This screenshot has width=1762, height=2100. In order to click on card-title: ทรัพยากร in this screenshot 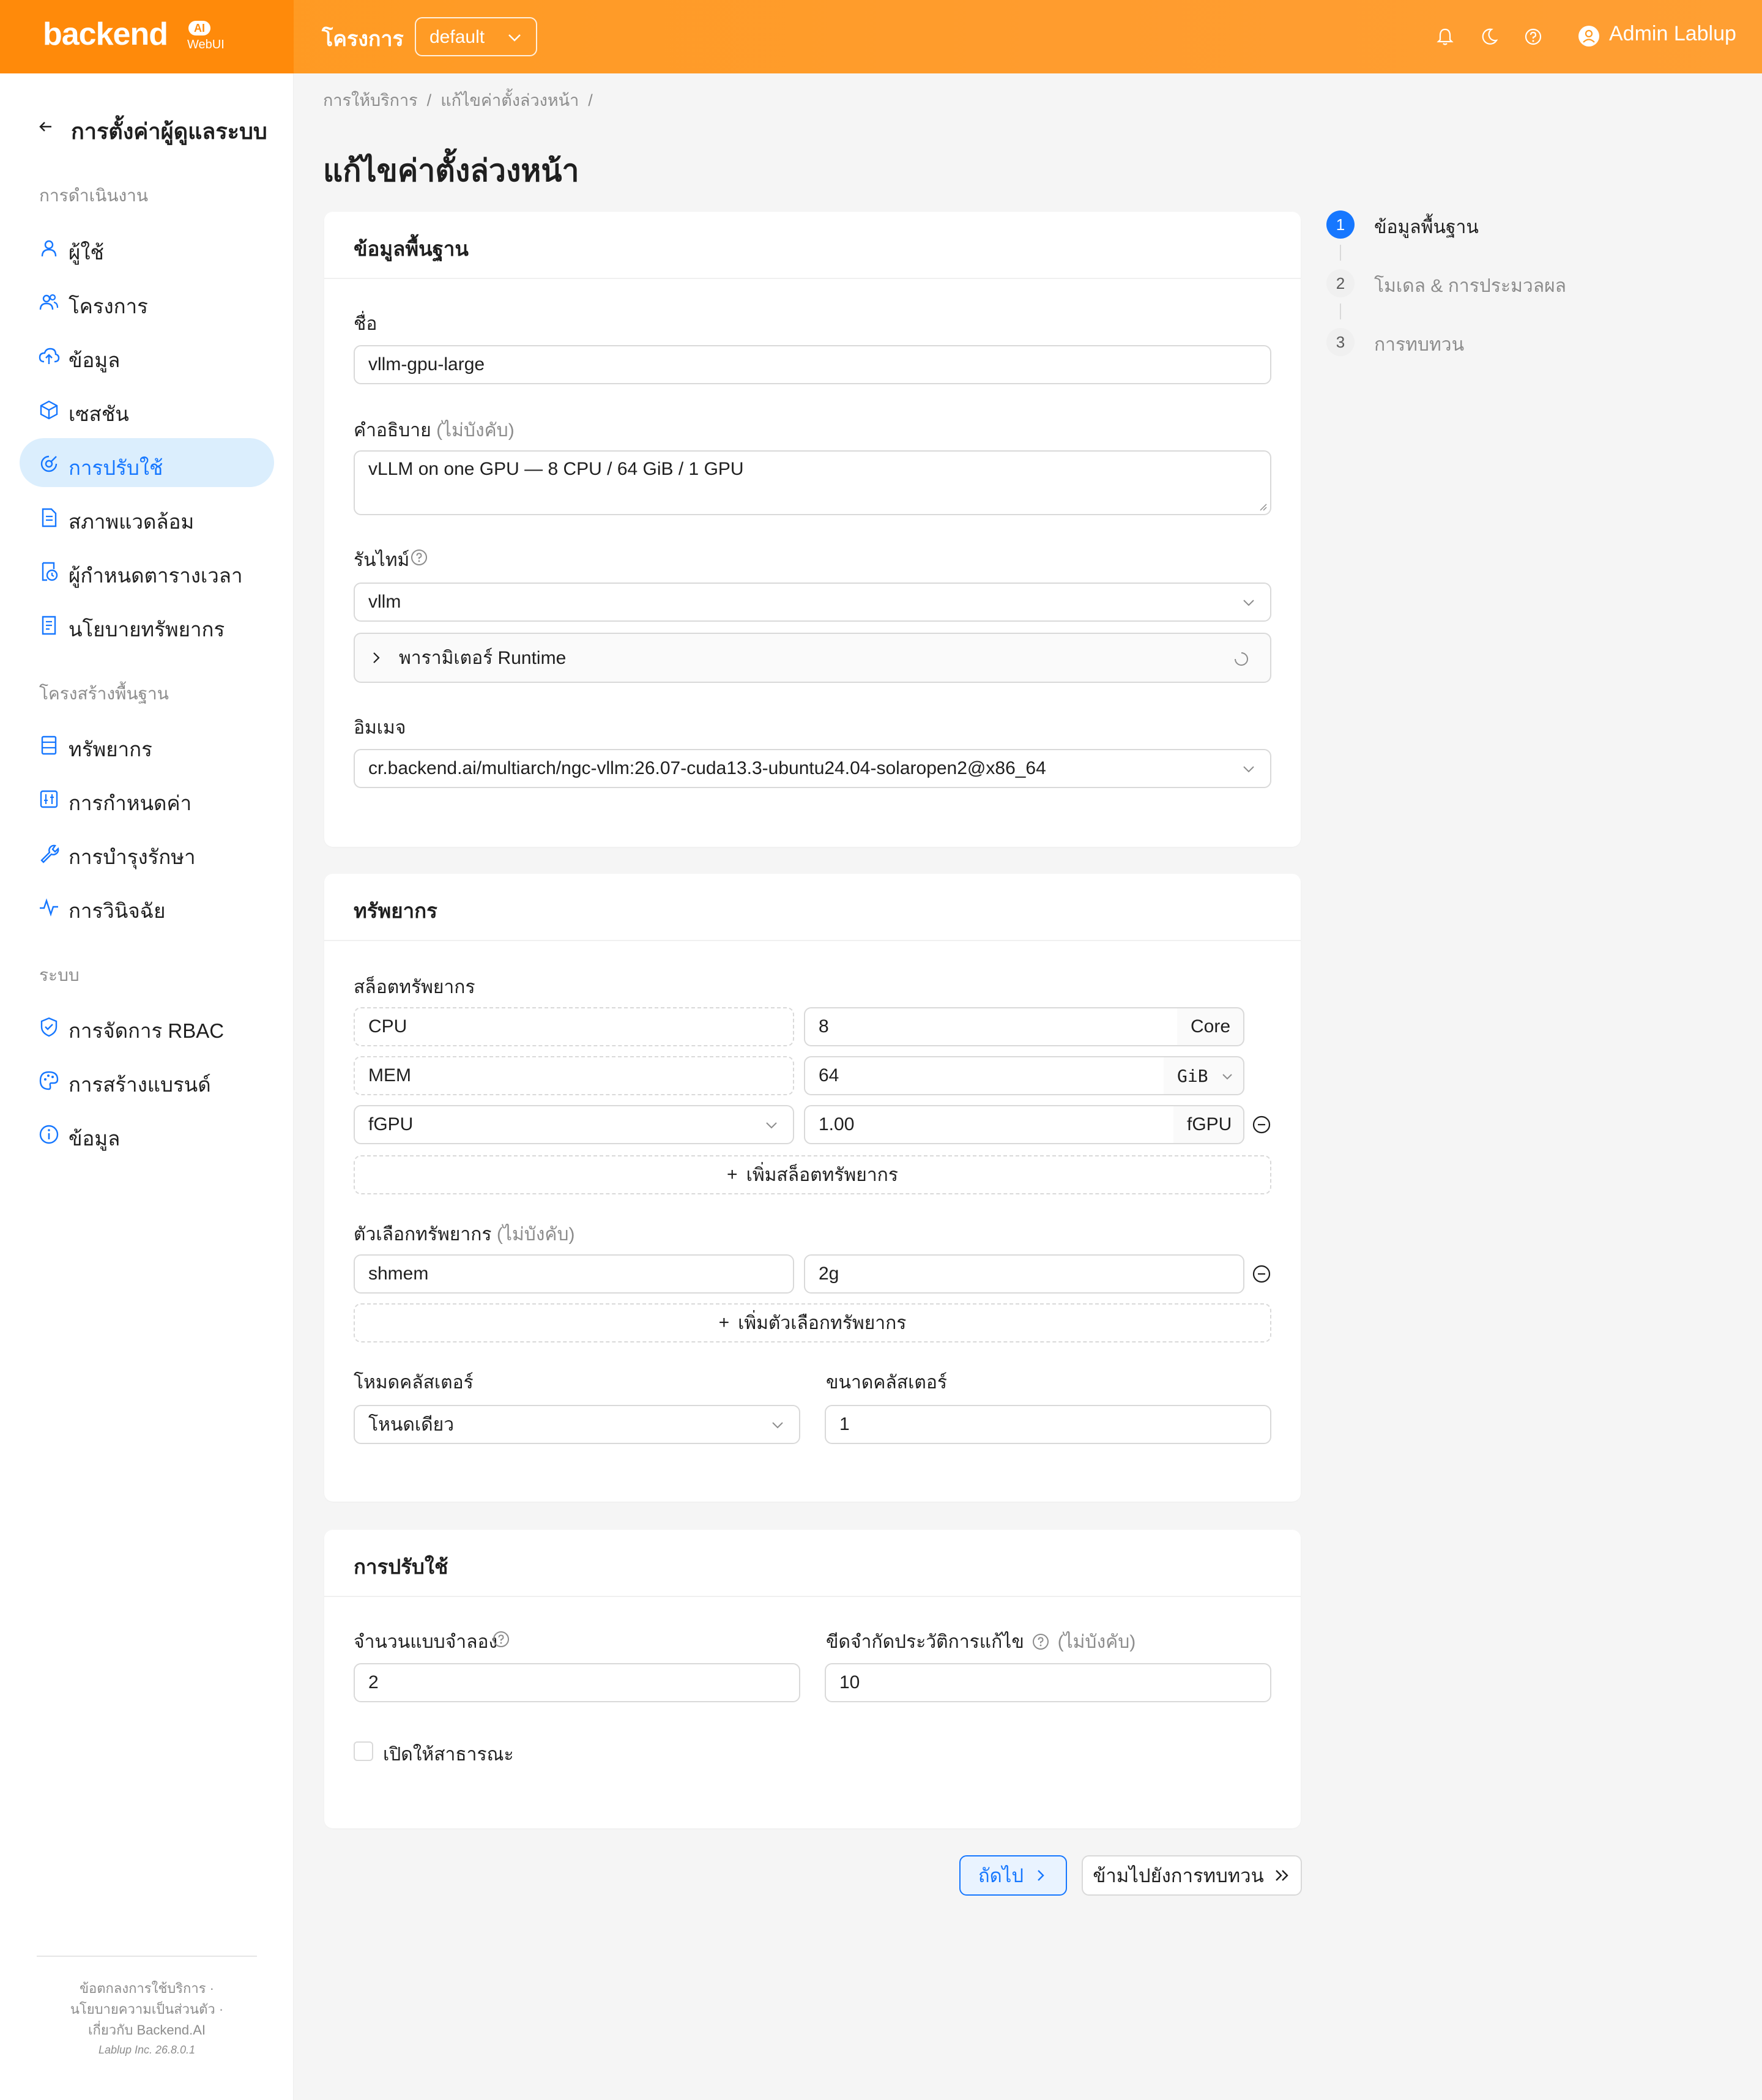, I will do `click(396, 910)`.